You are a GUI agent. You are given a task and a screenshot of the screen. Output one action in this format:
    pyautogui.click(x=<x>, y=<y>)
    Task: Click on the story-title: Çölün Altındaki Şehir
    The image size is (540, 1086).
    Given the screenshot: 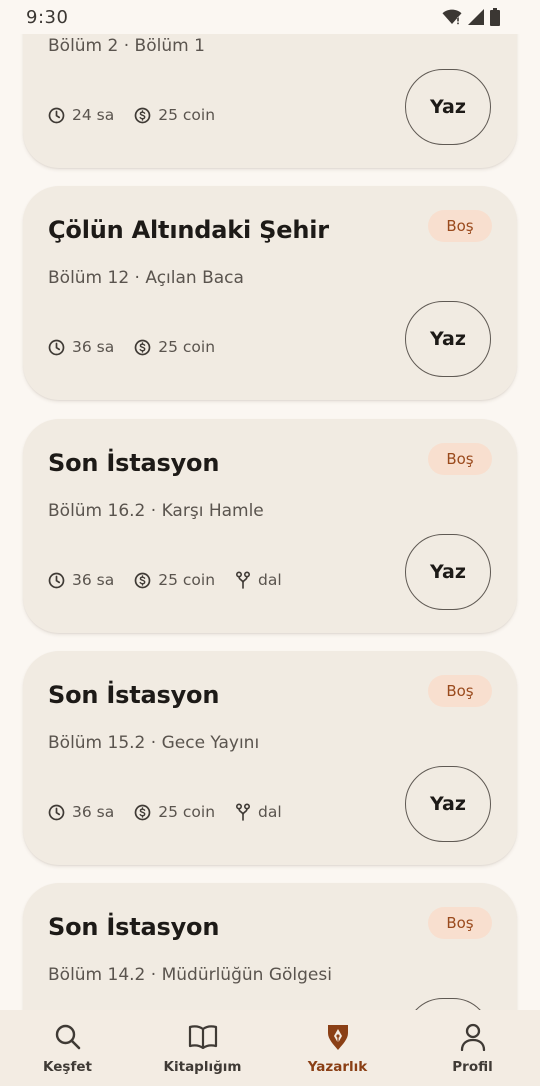 What is the action you would take?
    pyautogui.click(x=188, y=230)
    